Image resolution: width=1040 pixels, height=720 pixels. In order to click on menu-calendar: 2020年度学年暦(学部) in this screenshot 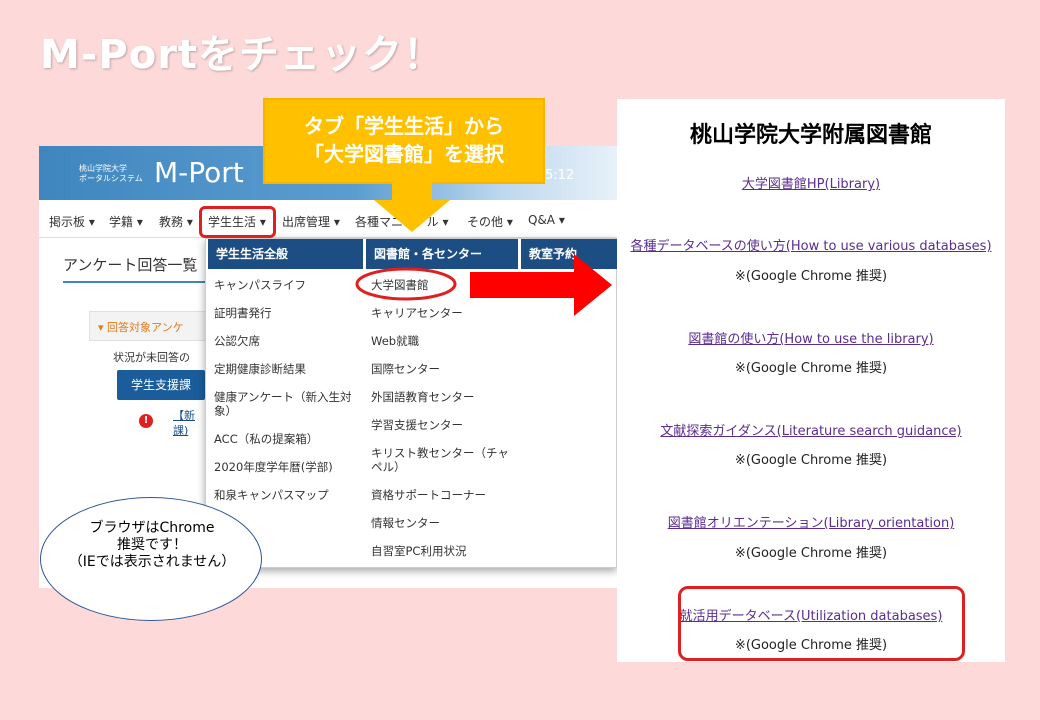, I will do `click(273, 467)`.